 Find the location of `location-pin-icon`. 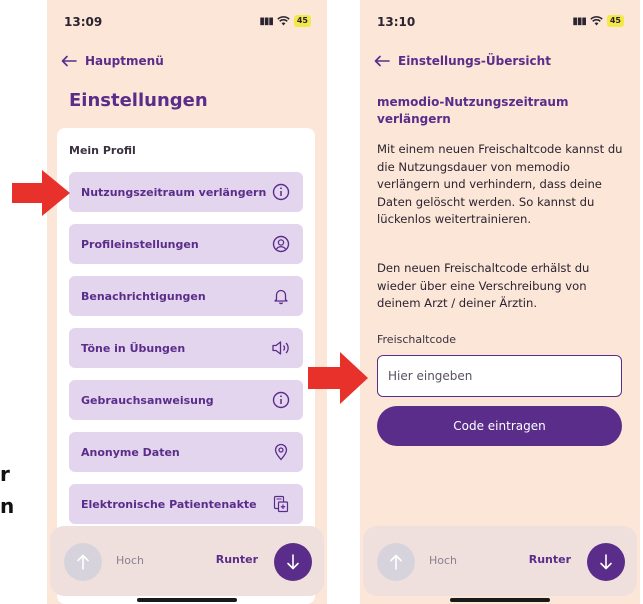

location-pin-icon is located at coordinates (281, 452).